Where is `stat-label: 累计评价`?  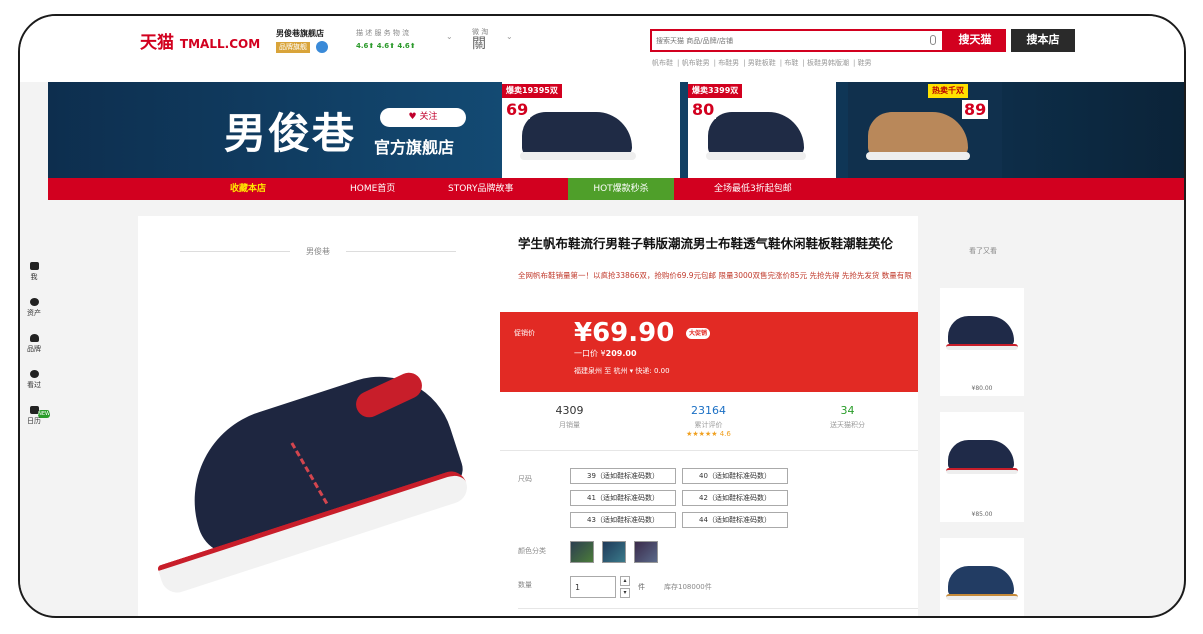
stat-label: 累计评价 is located at coordinates (708, 425).